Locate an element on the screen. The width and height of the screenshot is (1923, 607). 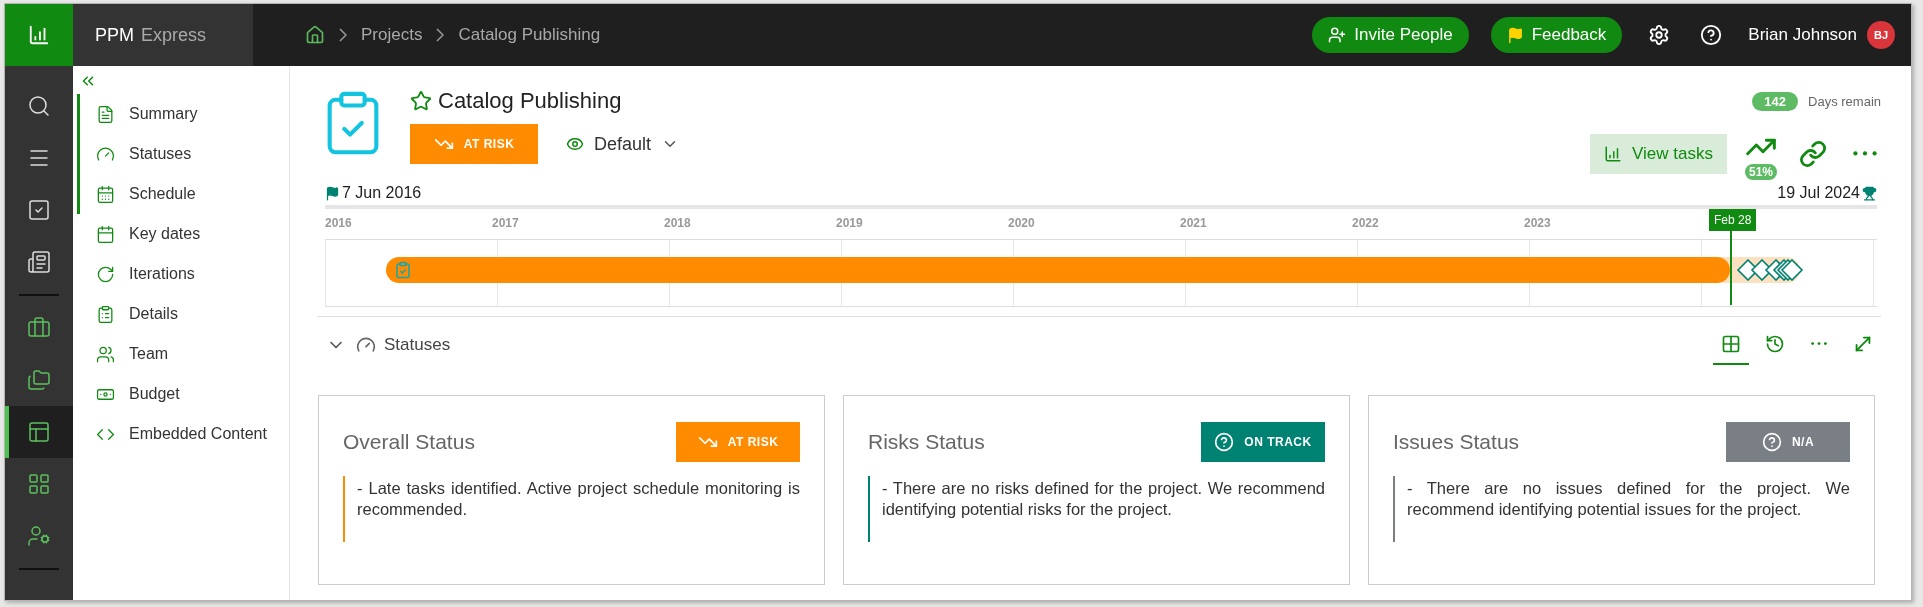
card-title: Overall Status is located at coordinates (409, 442).